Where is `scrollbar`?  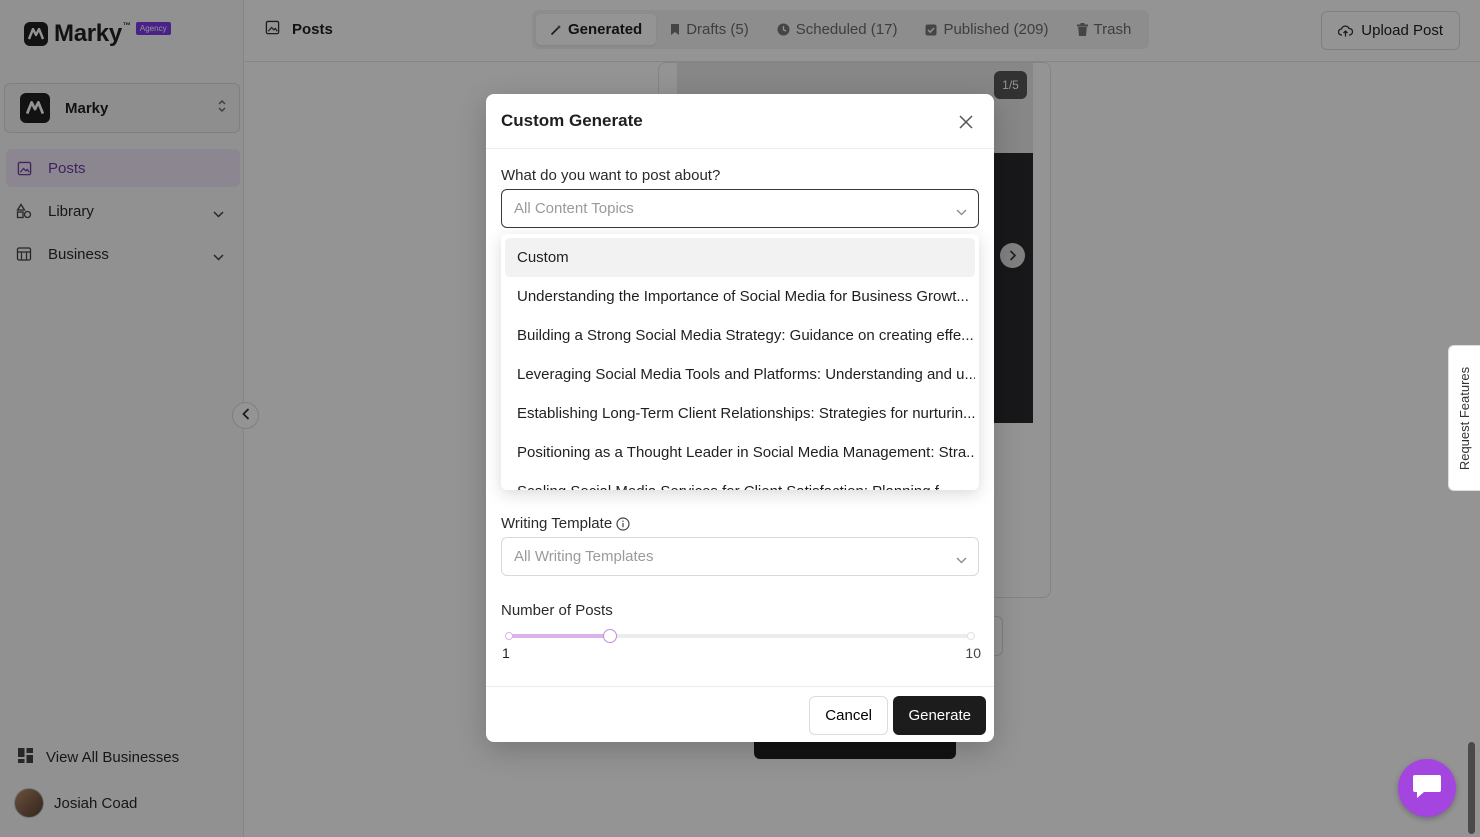
scrollbar is located at coordinates (1471, 788).